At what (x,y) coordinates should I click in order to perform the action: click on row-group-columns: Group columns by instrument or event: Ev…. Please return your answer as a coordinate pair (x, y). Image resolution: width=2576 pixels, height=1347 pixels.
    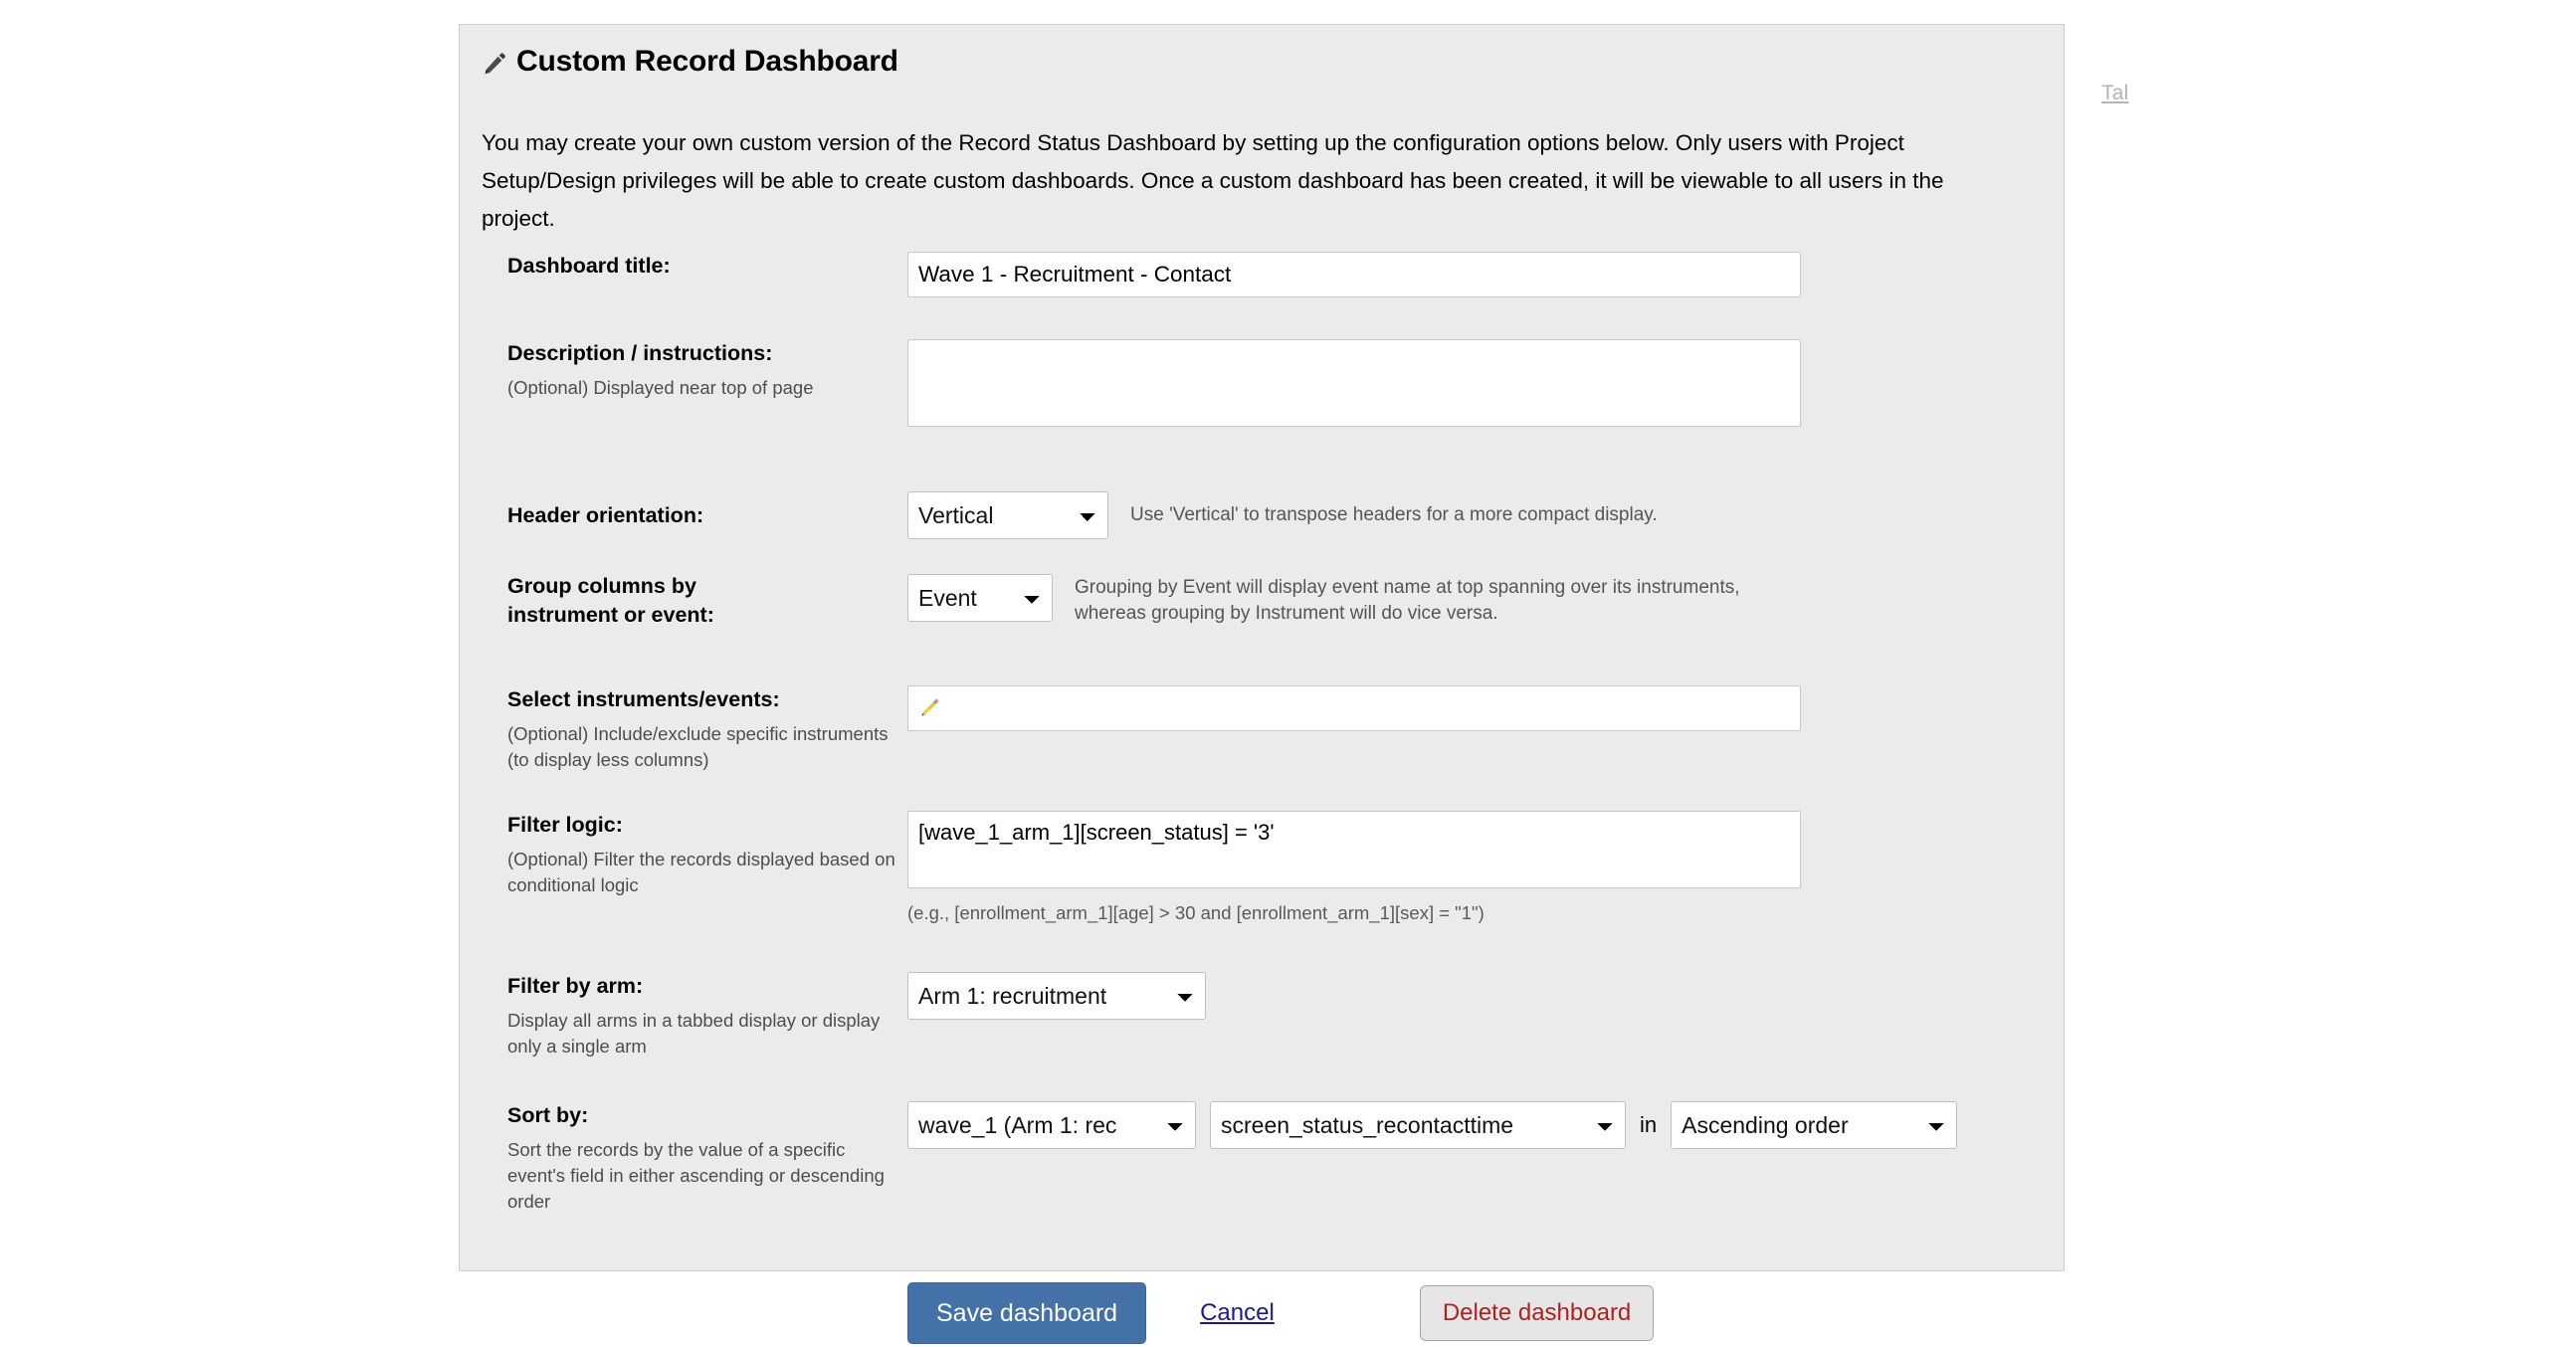
    Looking at the image, I should click on (1262, 618).